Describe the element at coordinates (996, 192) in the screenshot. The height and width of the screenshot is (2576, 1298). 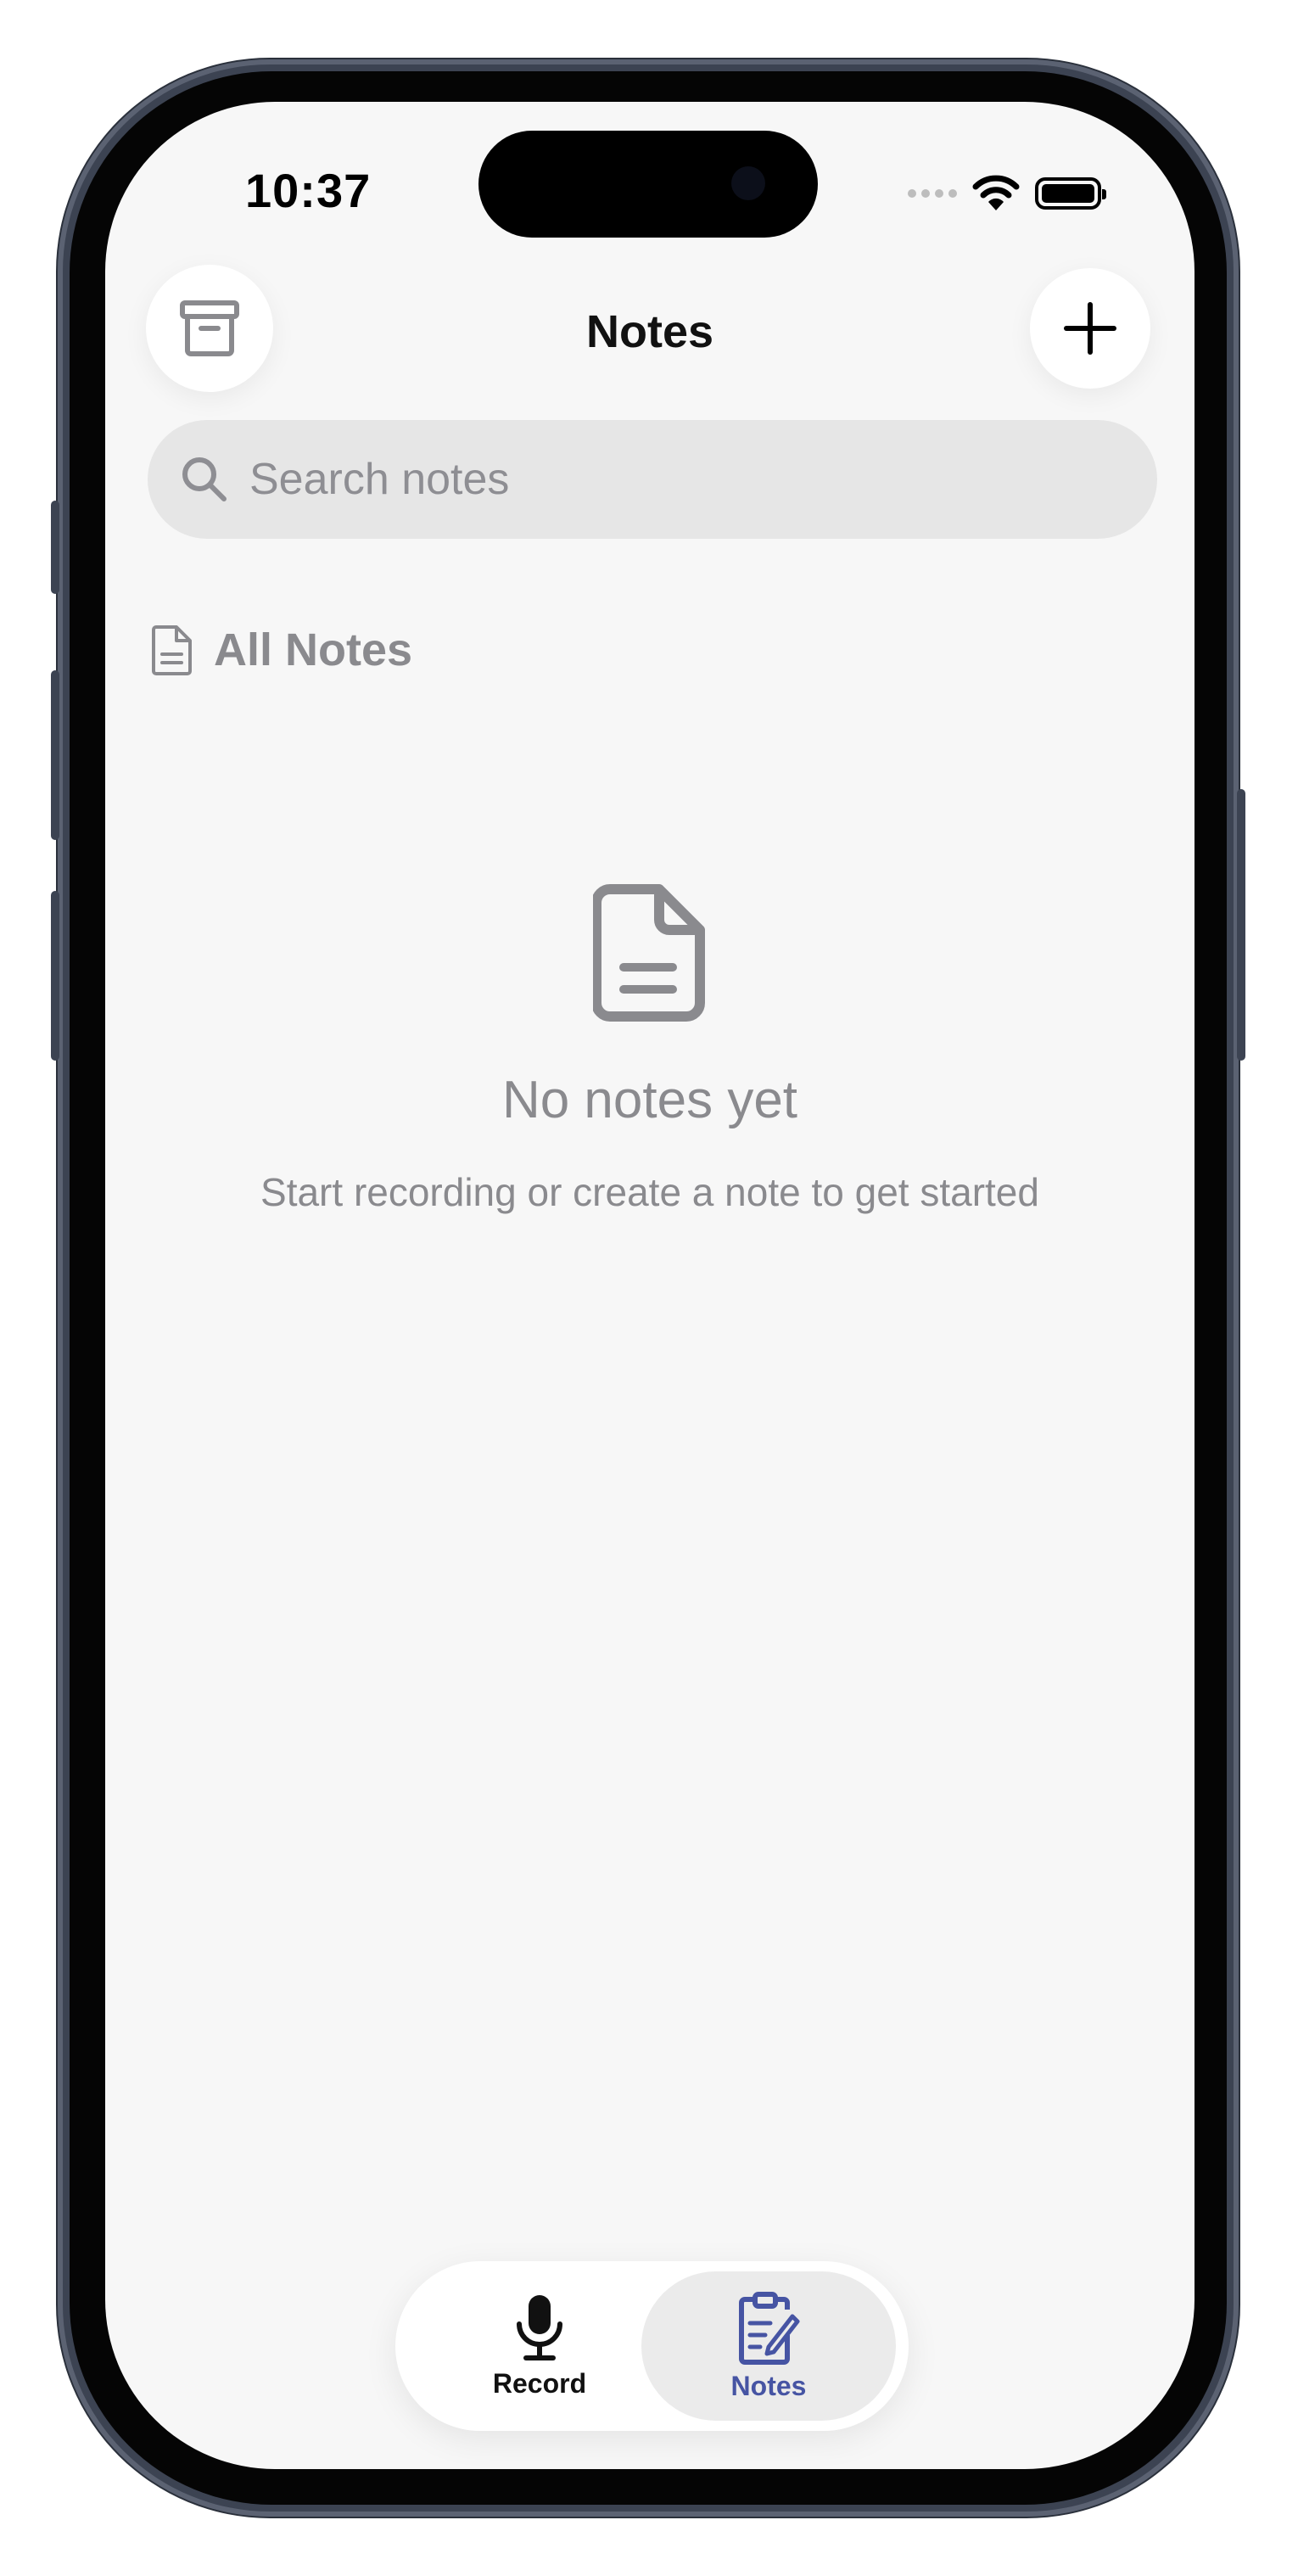
I see `wifi-icon` at that location.